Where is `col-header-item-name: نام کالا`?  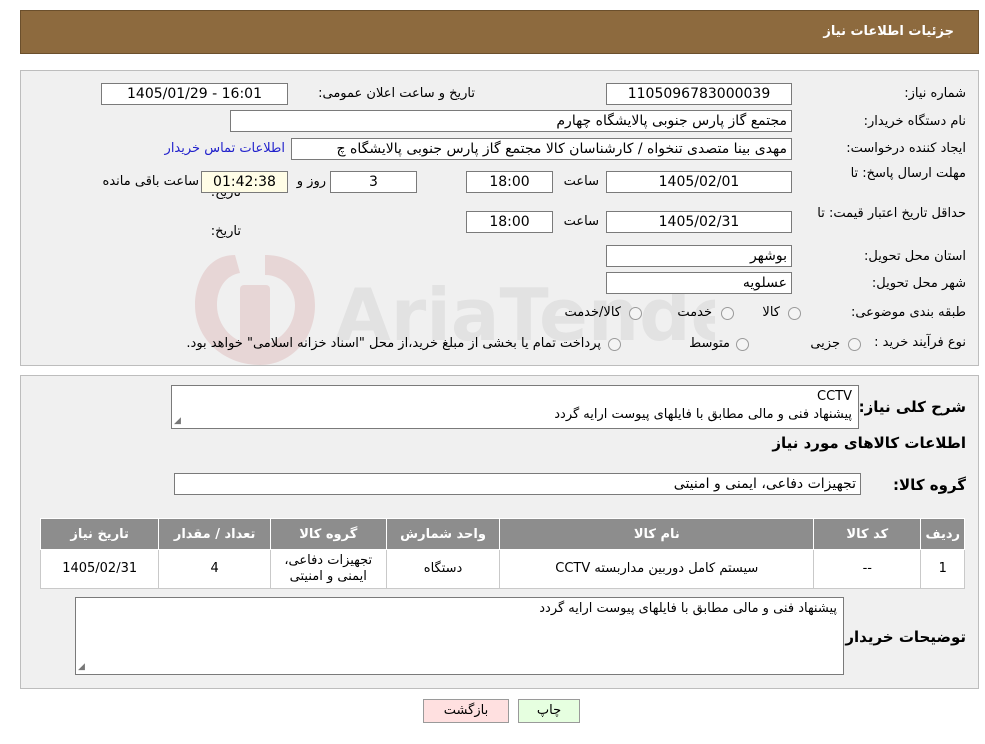 col-header-item-name: نام کالا is located at coordinates (657, 534).